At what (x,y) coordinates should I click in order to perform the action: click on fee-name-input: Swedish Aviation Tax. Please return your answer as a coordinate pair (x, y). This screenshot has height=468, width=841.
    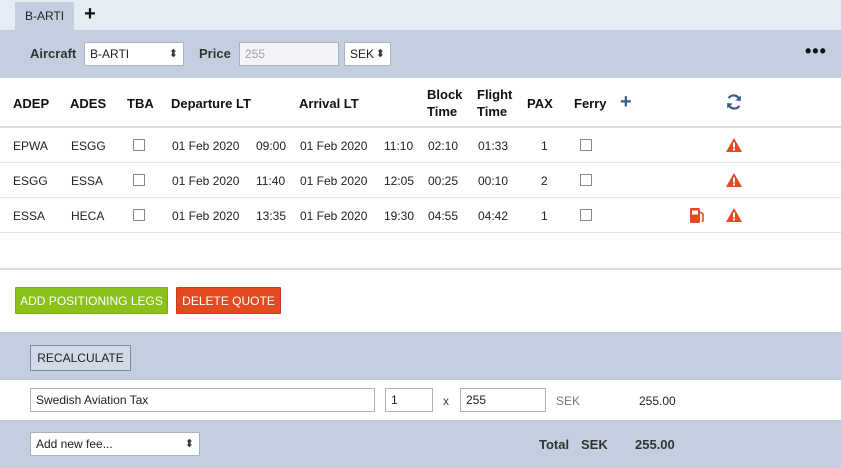
    Looking at the image, I should click on (202, 400).